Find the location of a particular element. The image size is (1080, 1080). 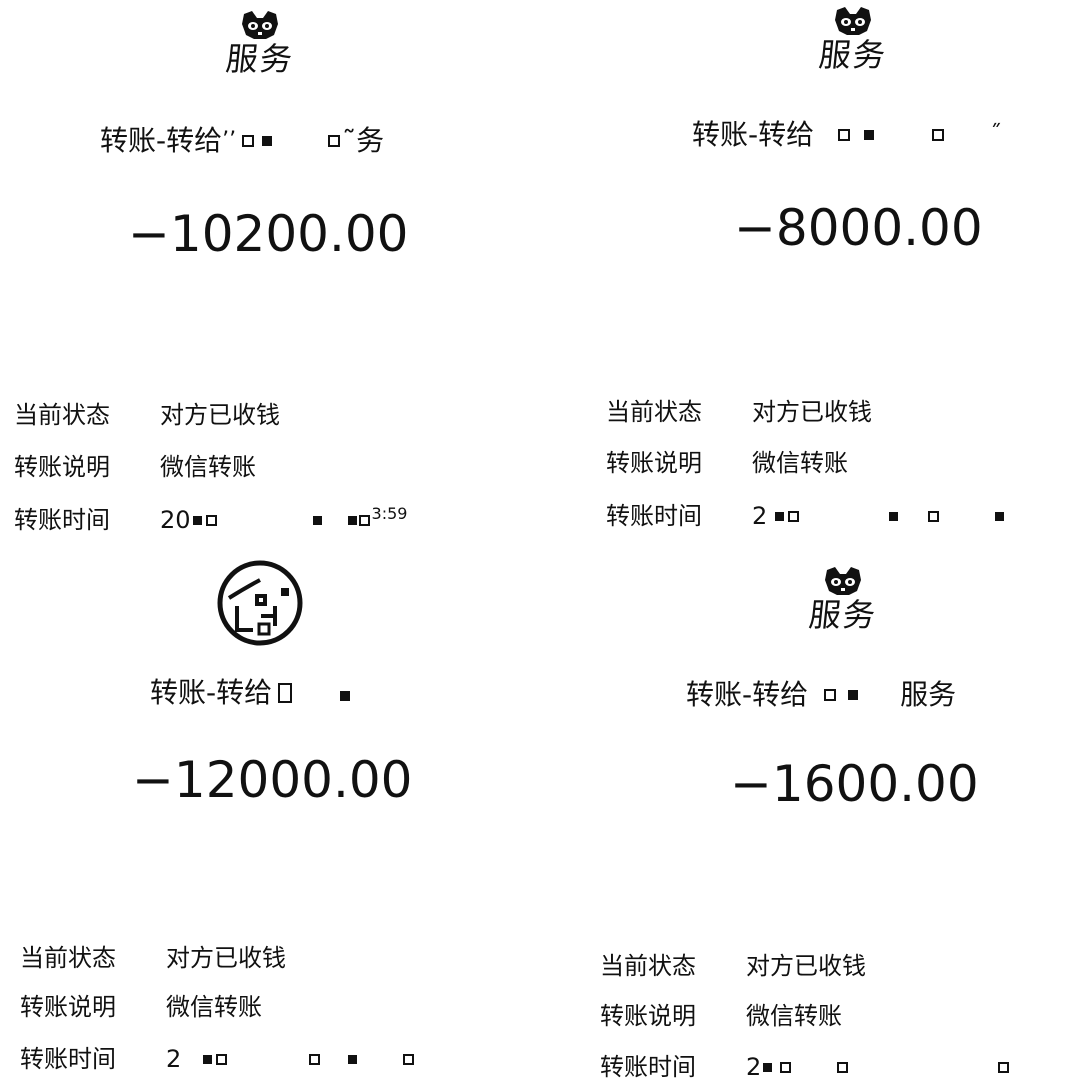

detail-value: 20 3:59 is located at coordinates (283, 519).